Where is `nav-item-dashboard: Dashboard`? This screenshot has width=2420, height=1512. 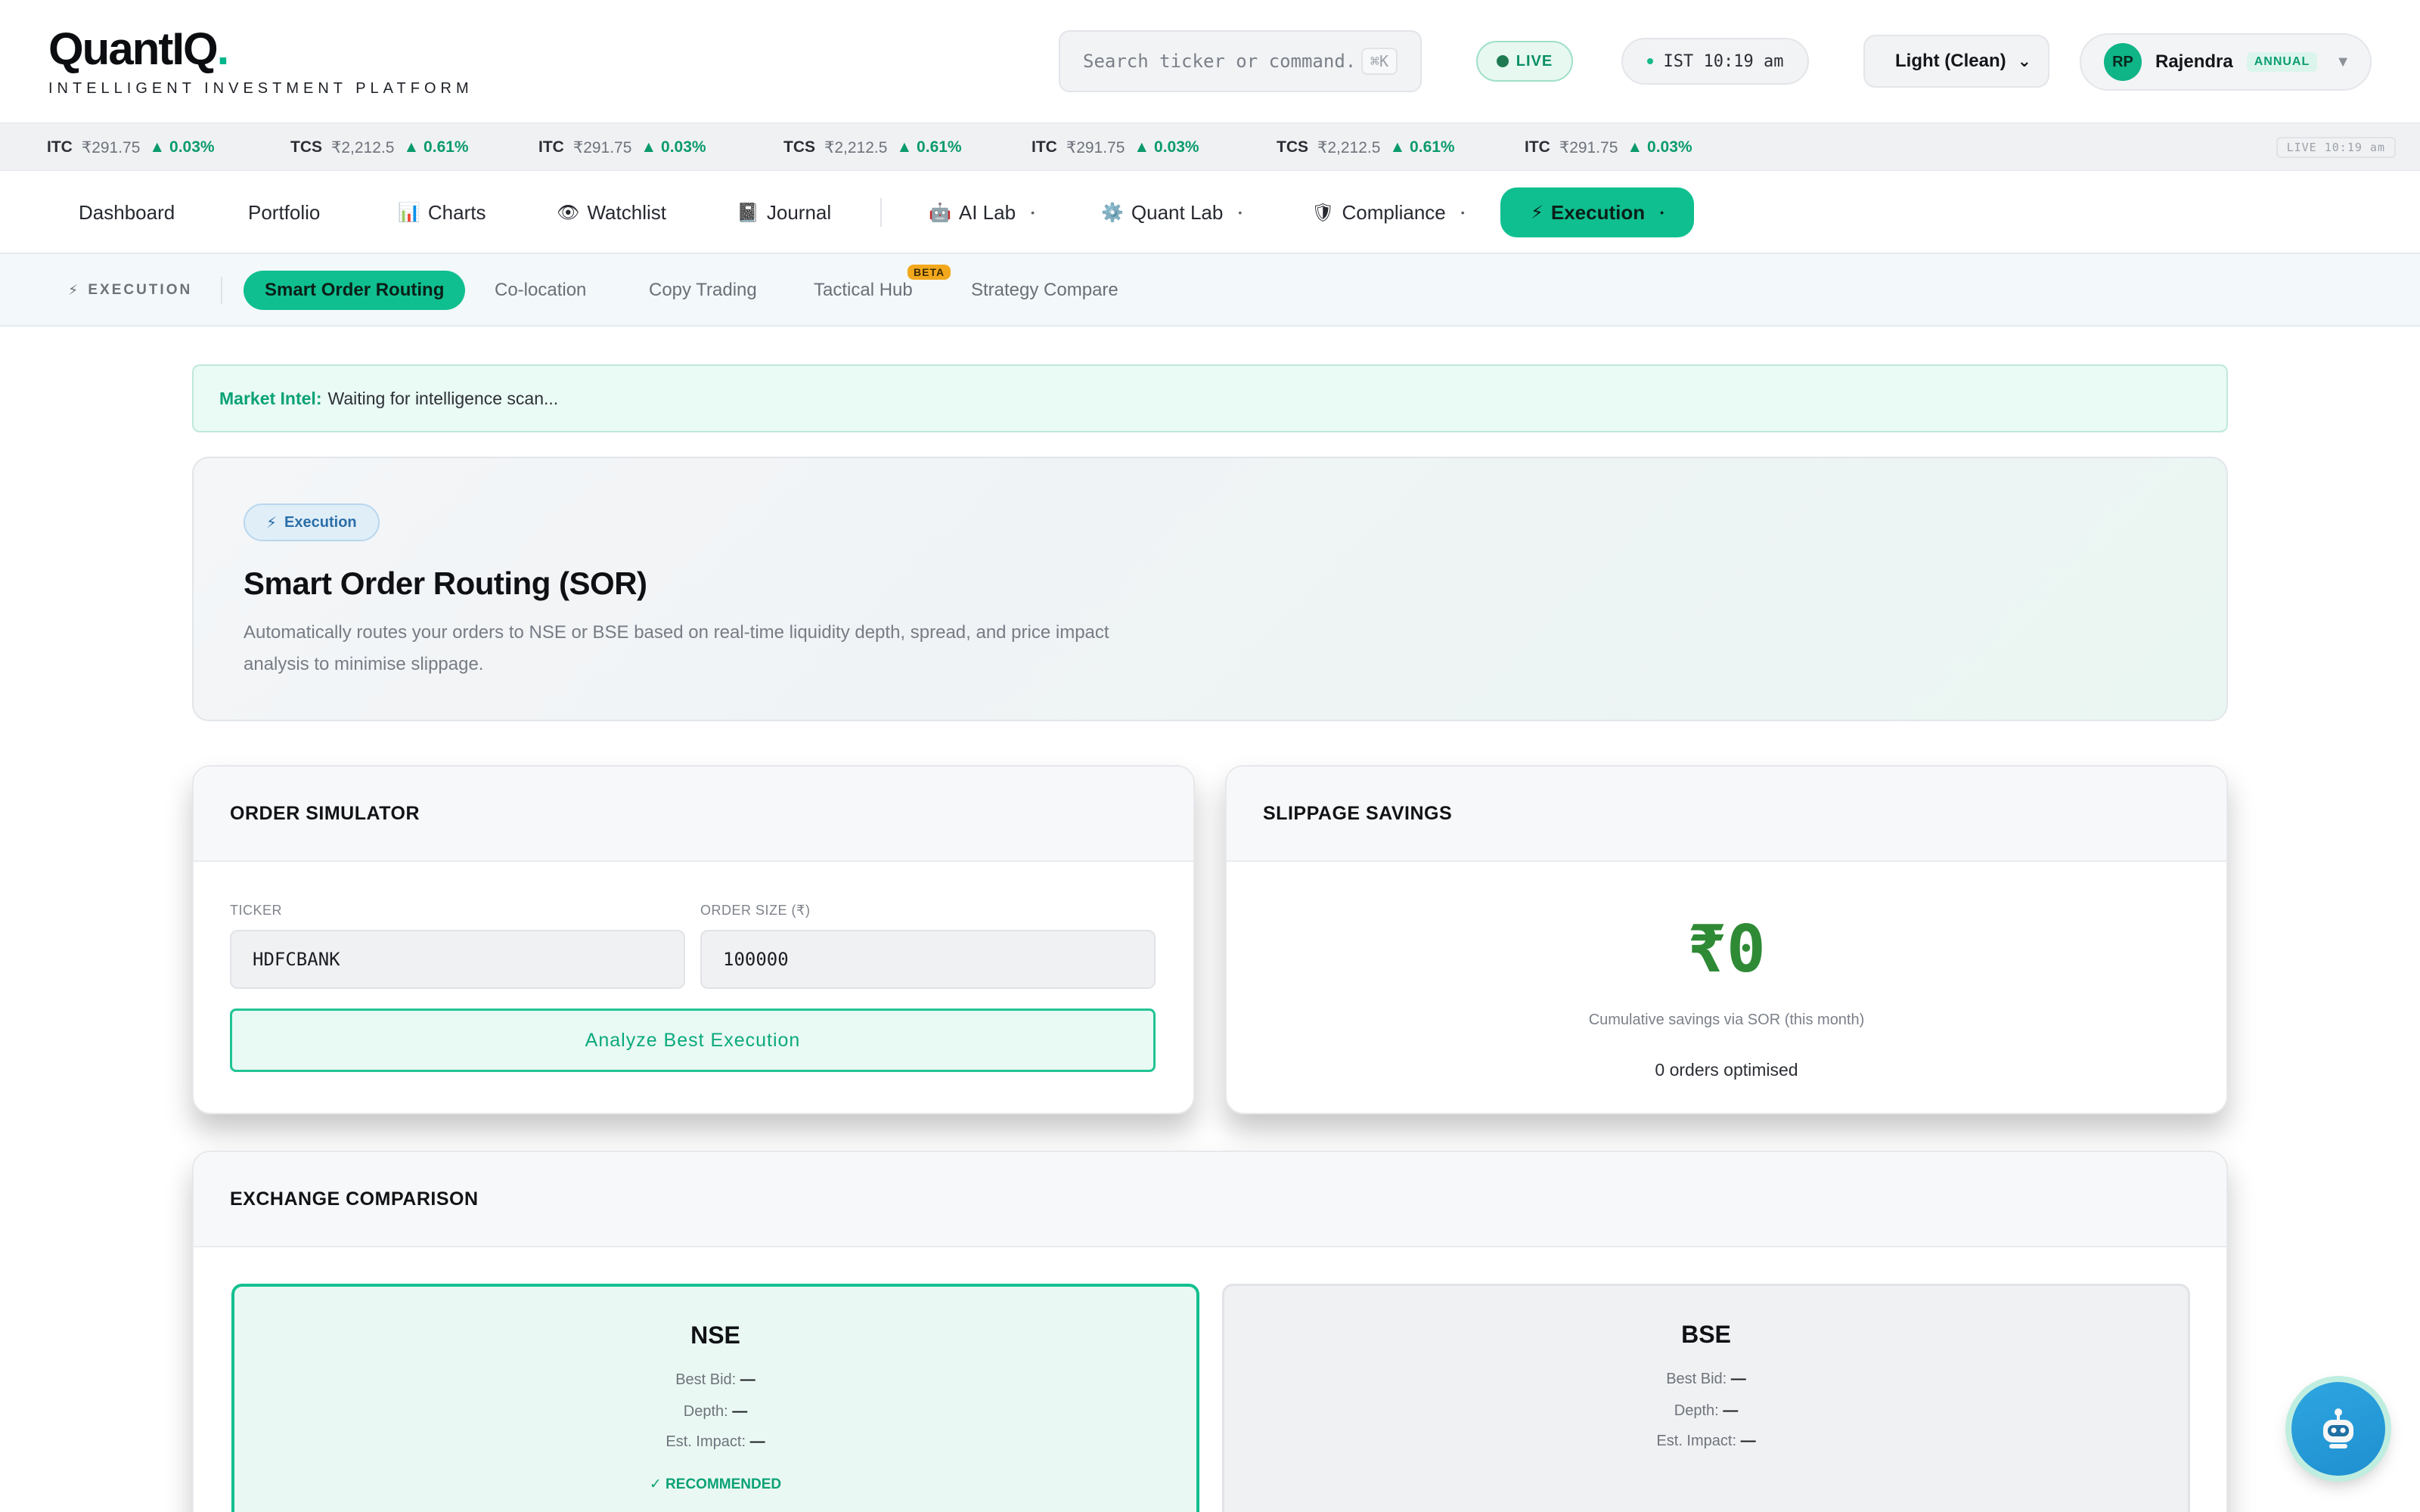
nav-item-dashboard: Dashboard is located at coordinates (127, 212).